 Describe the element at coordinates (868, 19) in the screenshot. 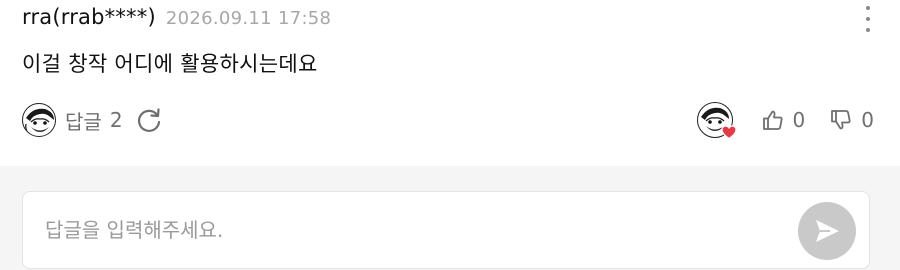

I see `more-vertical-icon` at that location.